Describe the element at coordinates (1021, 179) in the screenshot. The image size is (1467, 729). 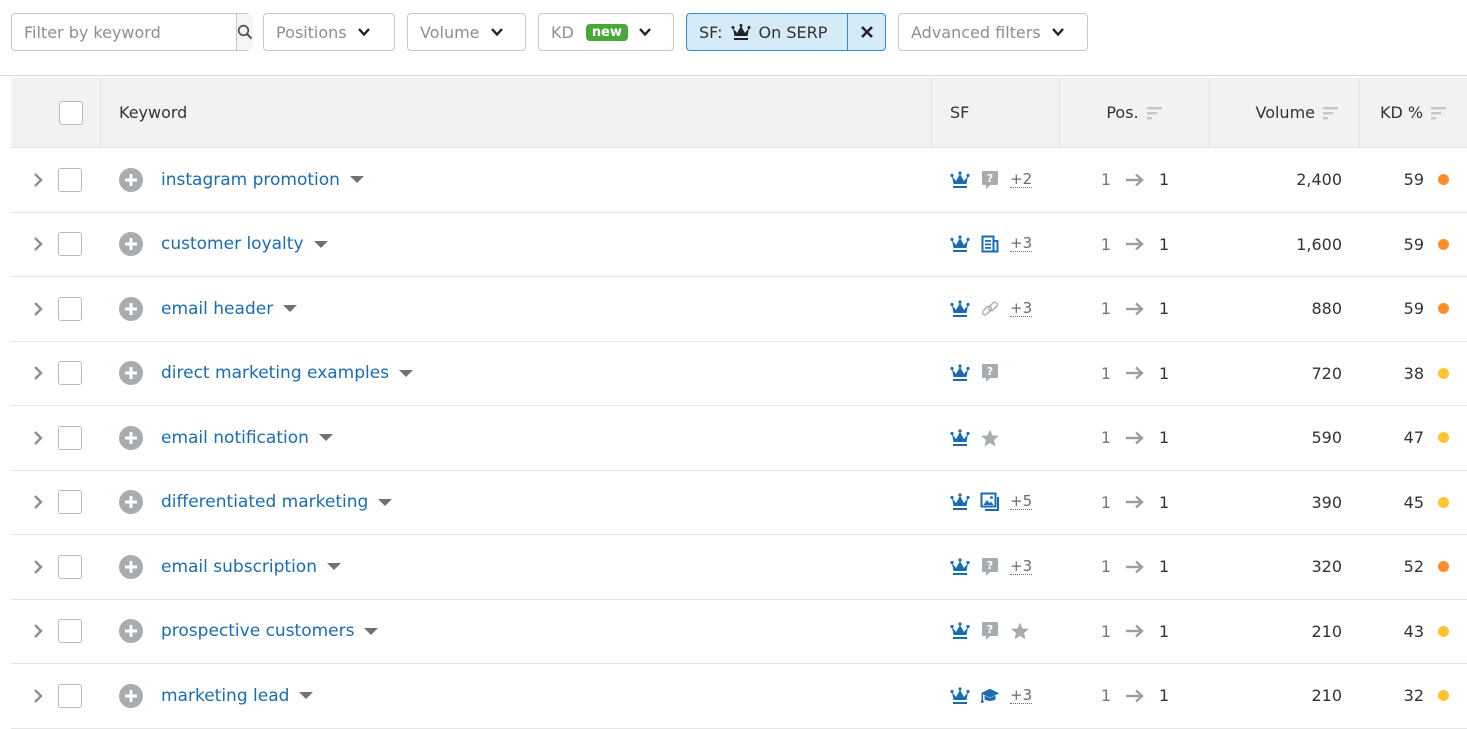
I see `sf-more-link: +2` at that location.